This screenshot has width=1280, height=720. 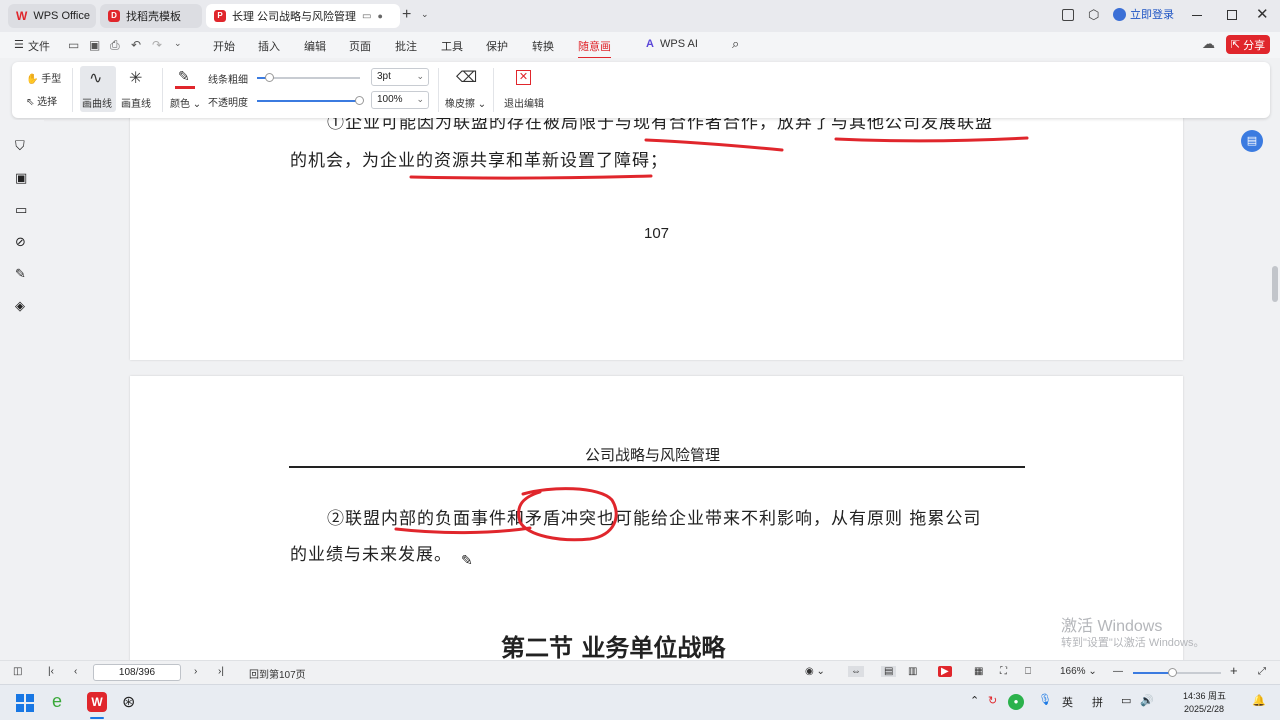 I want to click on menu-protect: 保护, so click(x=497, y=46).